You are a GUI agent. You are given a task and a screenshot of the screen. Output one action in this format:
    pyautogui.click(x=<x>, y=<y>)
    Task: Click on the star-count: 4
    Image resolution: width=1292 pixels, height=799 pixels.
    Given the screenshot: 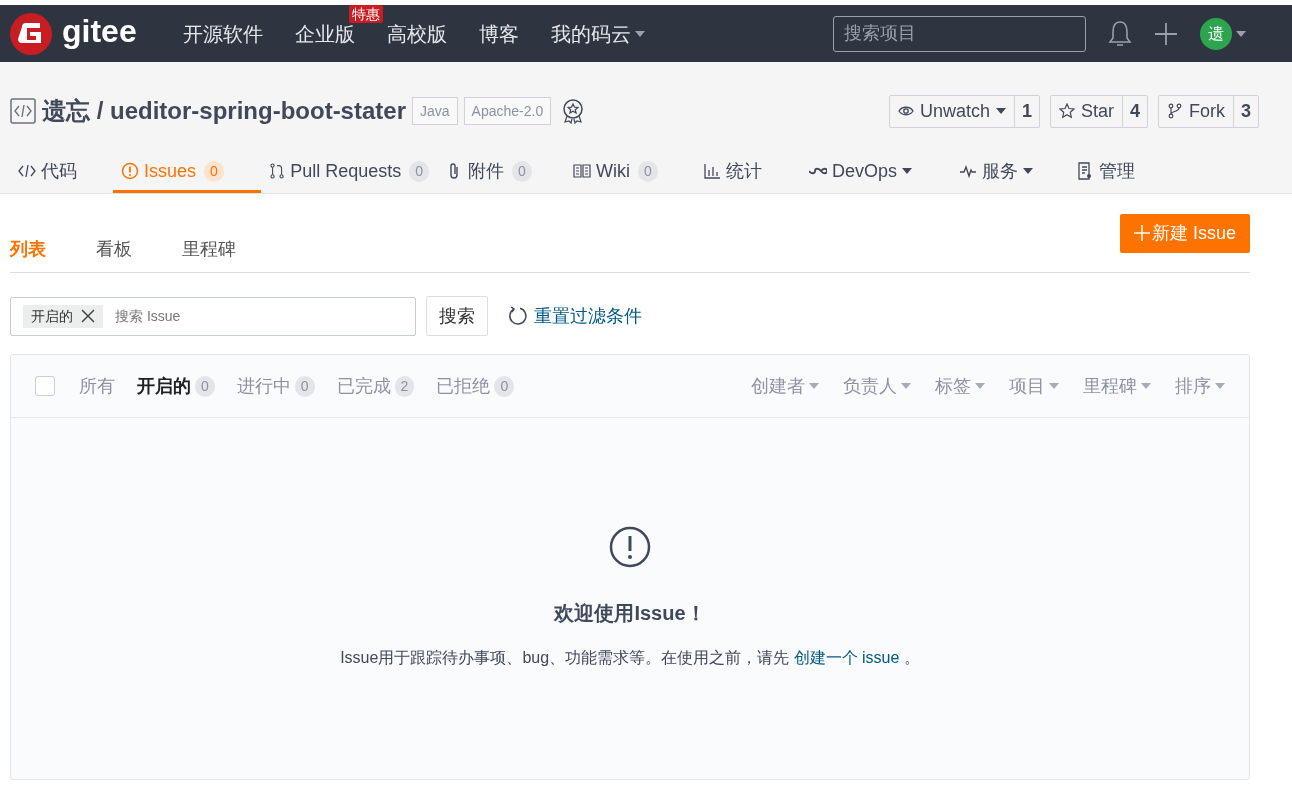 What is the action you would take?
    pyautogui.click(x=1134, y=111)
    